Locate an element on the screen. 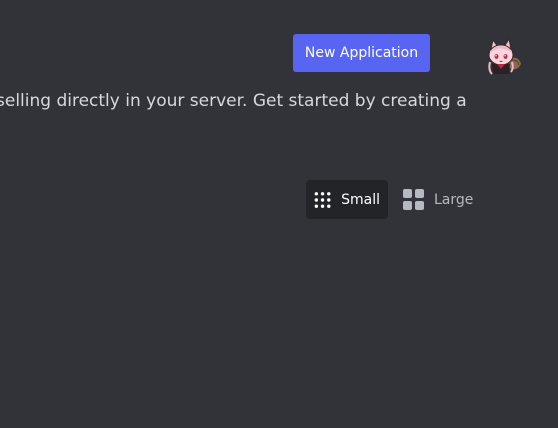  avatar-image is located at coordinates (504, 56).